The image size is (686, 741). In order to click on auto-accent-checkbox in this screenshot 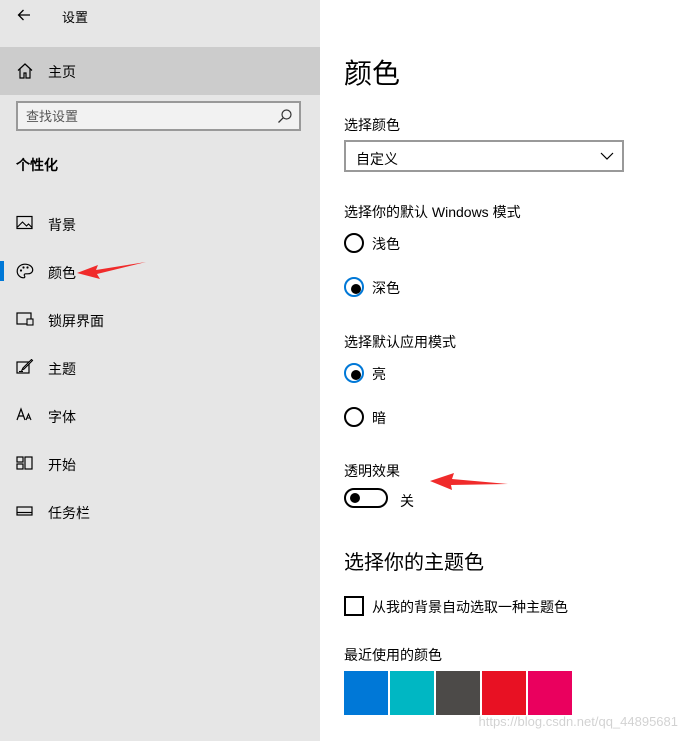, I will do `click(354, 606)`.